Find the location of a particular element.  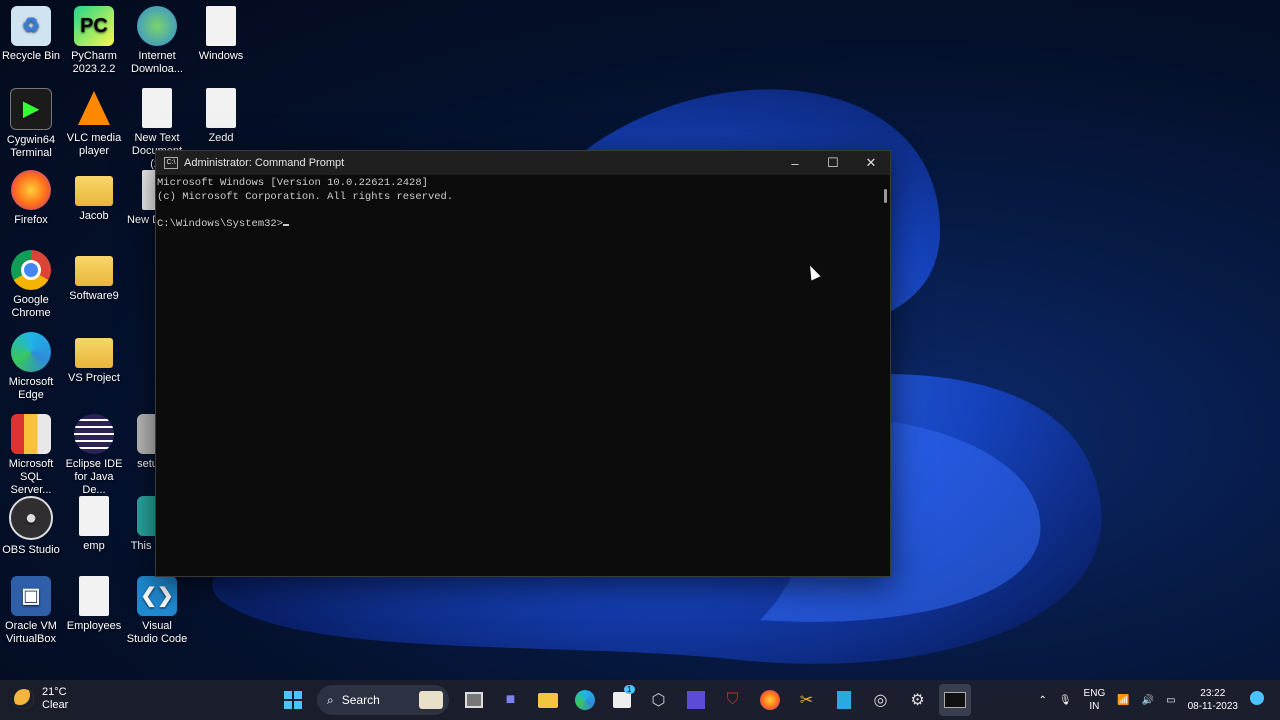

desktop-icon-pycharm: PC PyCharm 2023.2.2 is located at coordinates (94, 41).